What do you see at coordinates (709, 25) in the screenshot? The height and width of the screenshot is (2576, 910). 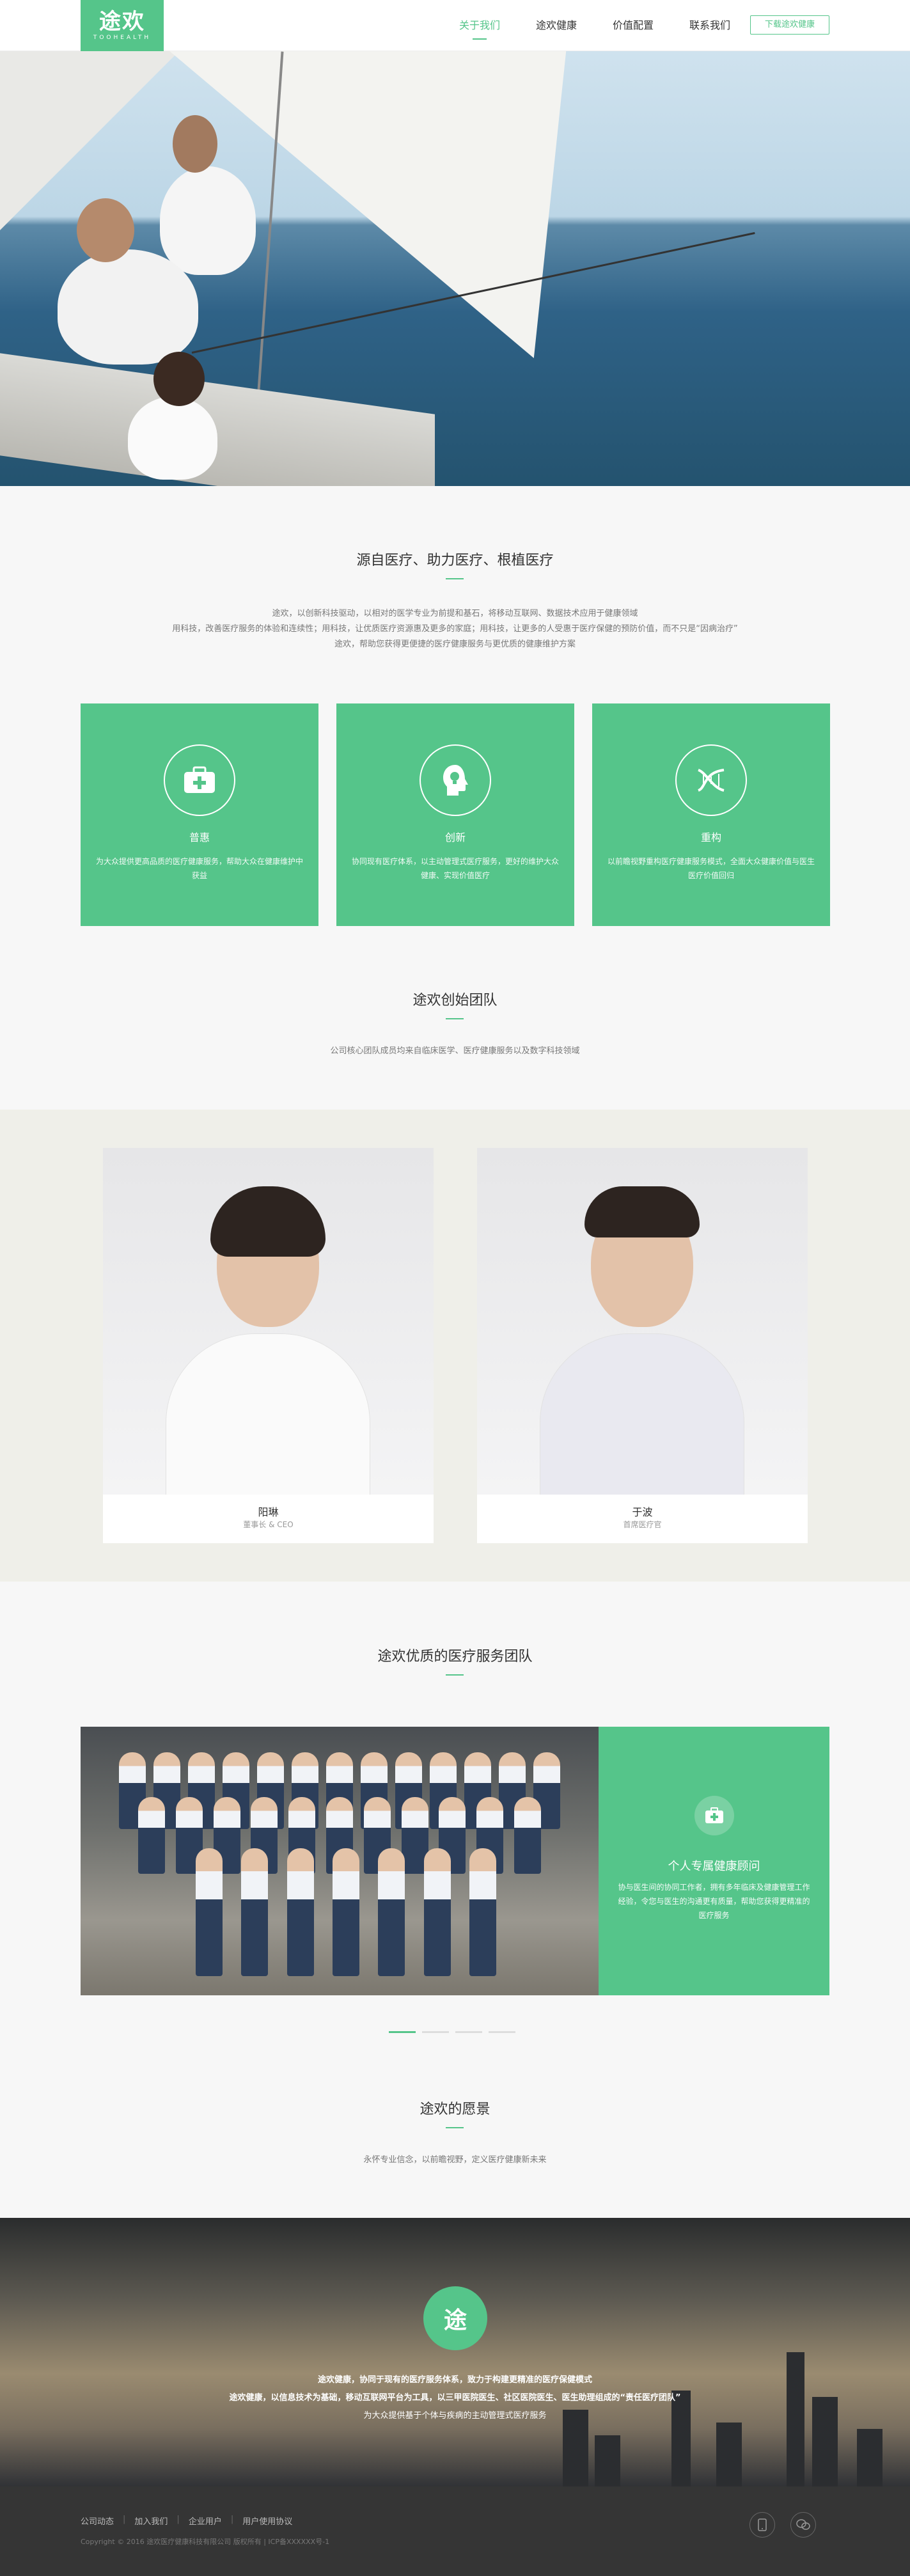 I see `nav-contact: 联系我们` at bounding box center [709, 25].